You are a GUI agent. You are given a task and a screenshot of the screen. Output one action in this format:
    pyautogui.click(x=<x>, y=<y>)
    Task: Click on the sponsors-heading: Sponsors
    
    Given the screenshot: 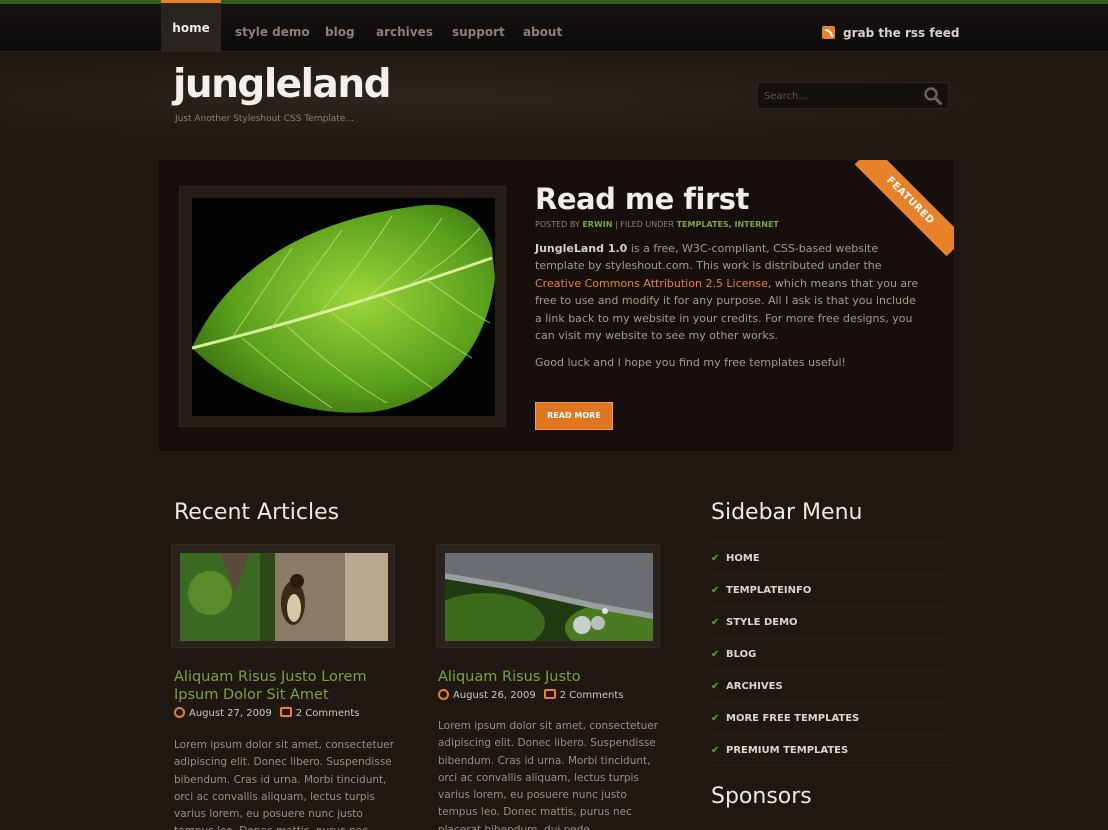 What is the action you would take?
    pyautogui.click(x=761, y=796)
    